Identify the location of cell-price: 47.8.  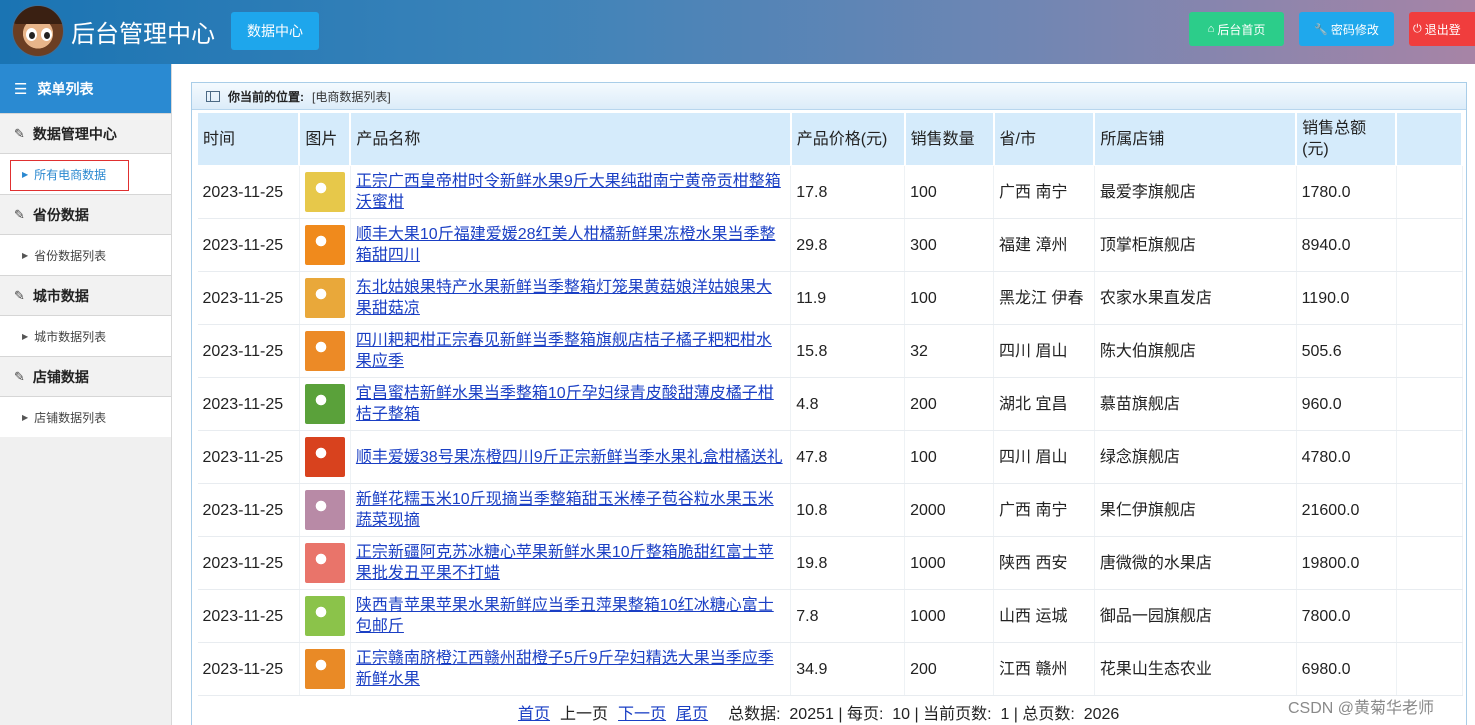
(848, 457).